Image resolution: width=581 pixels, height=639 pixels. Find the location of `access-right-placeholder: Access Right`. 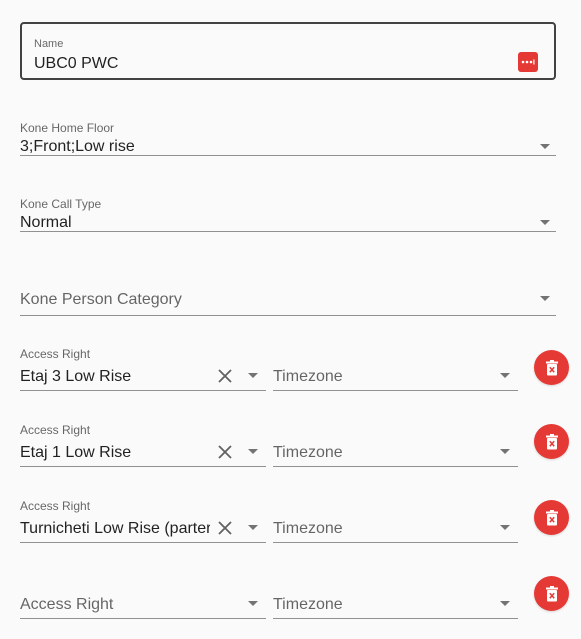

access-right-placeholder: Access Right is located at coordinates (67, 604).